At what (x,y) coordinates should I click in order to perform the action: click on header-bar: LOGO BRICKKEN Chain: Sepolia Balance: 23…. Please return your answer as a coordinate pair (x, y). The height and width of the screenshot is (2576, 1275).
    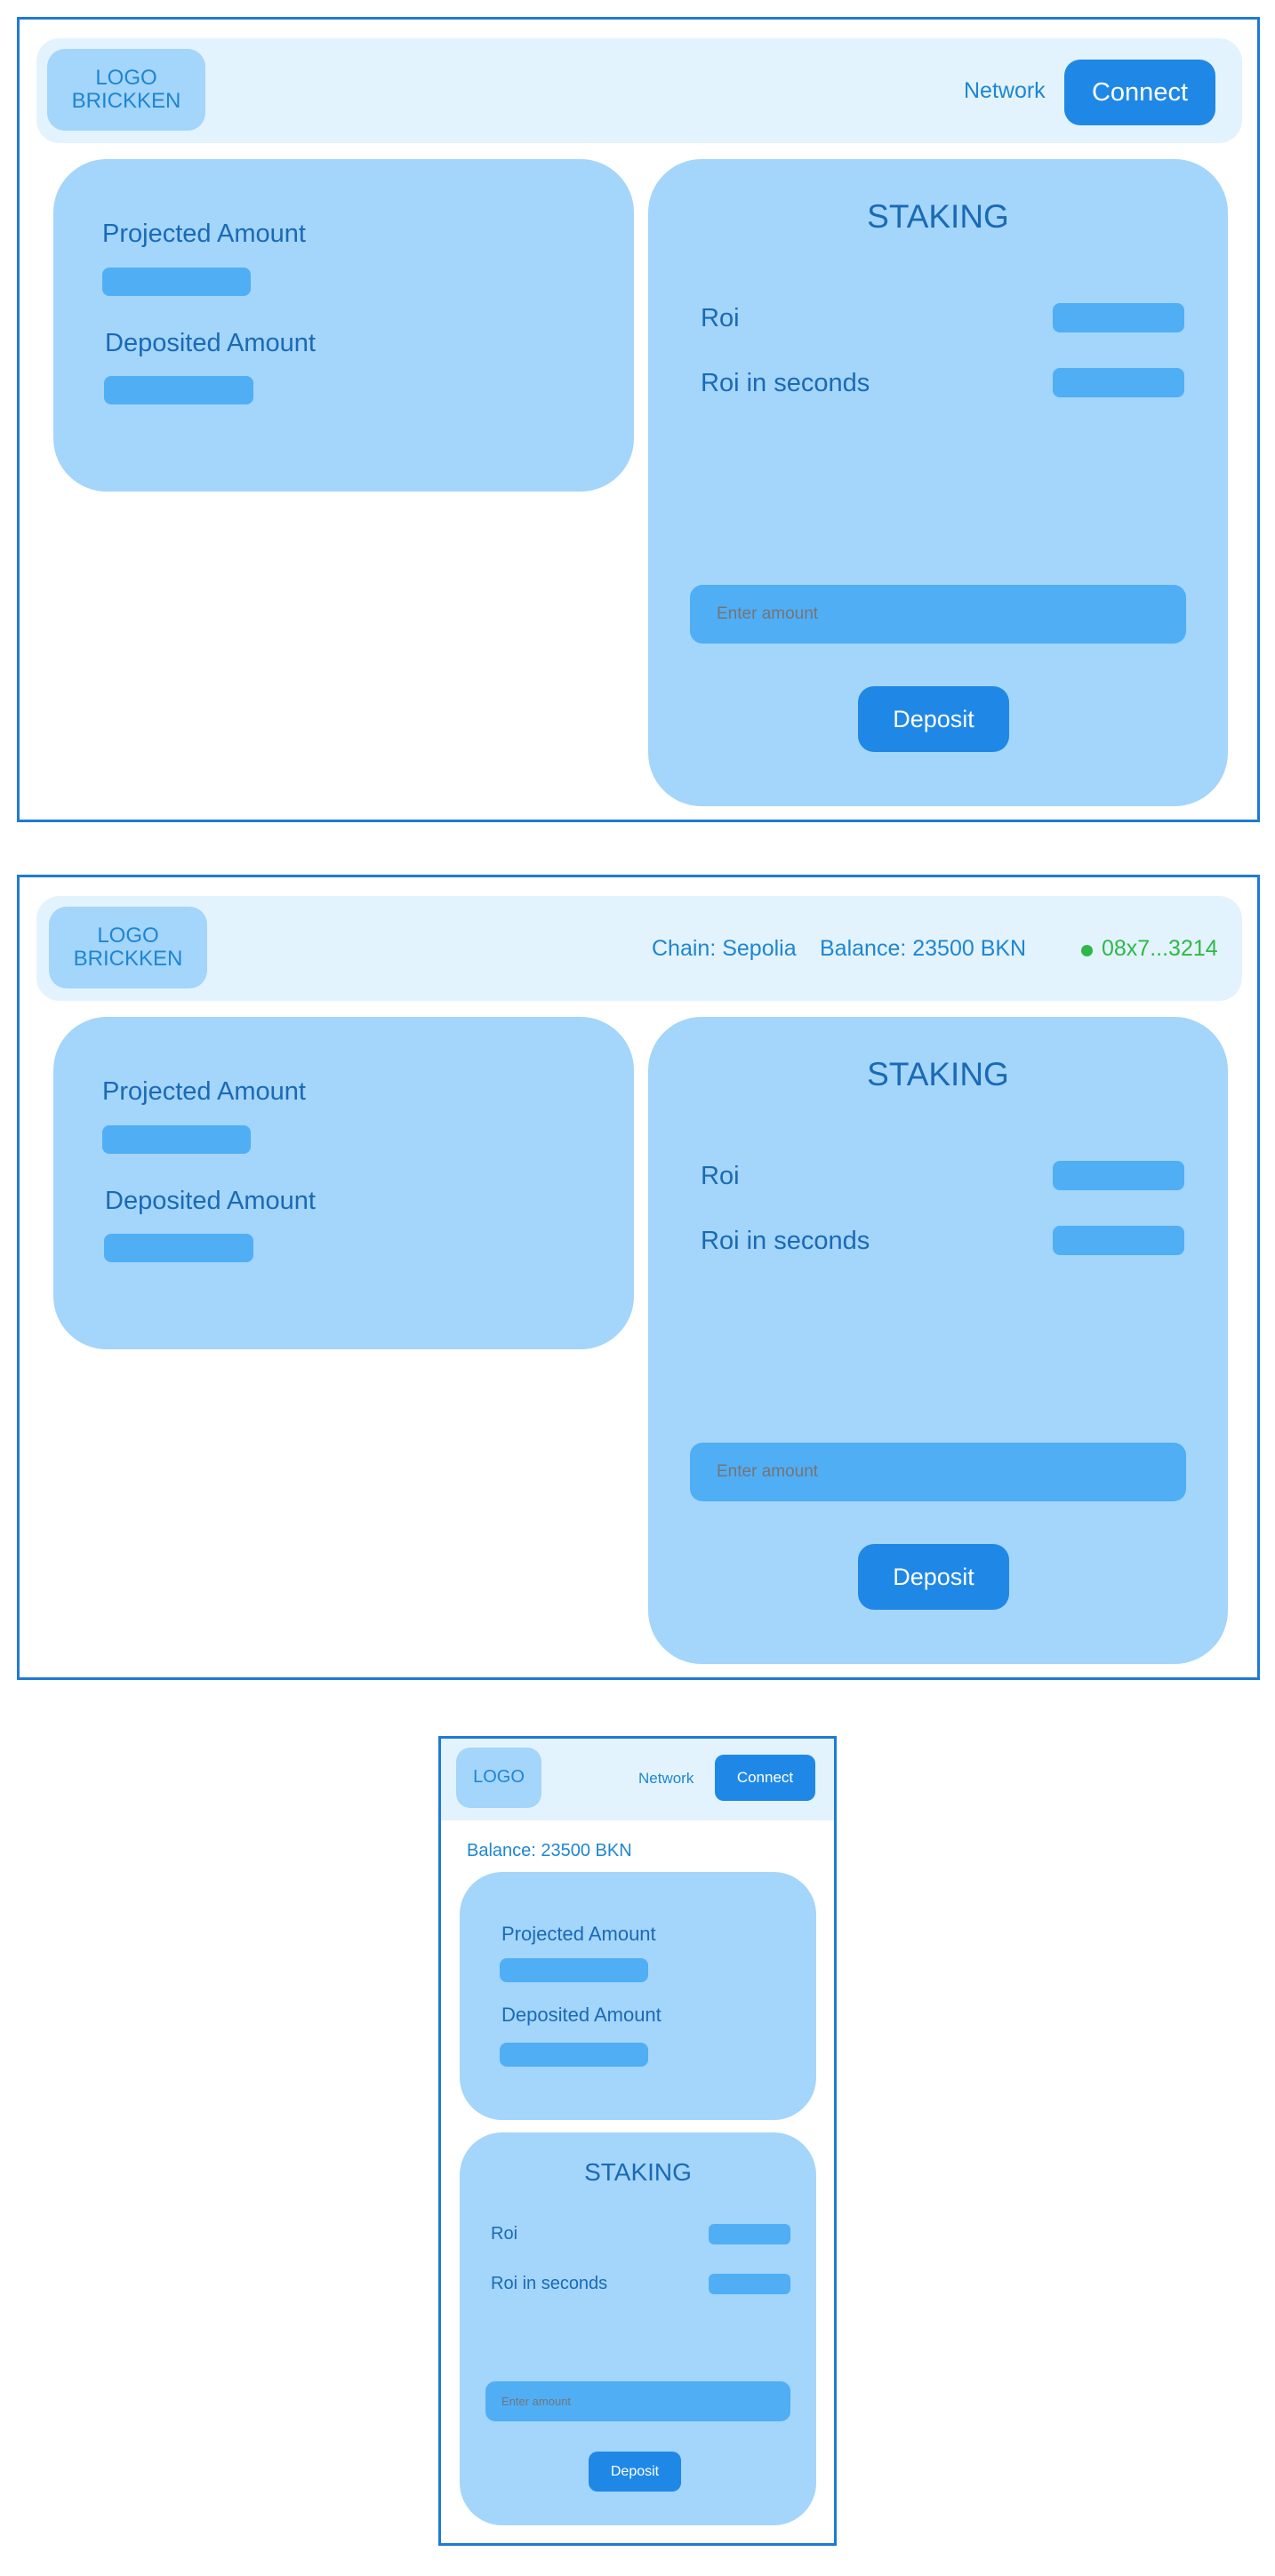
    Looking at the image, I should click on (639, 948).